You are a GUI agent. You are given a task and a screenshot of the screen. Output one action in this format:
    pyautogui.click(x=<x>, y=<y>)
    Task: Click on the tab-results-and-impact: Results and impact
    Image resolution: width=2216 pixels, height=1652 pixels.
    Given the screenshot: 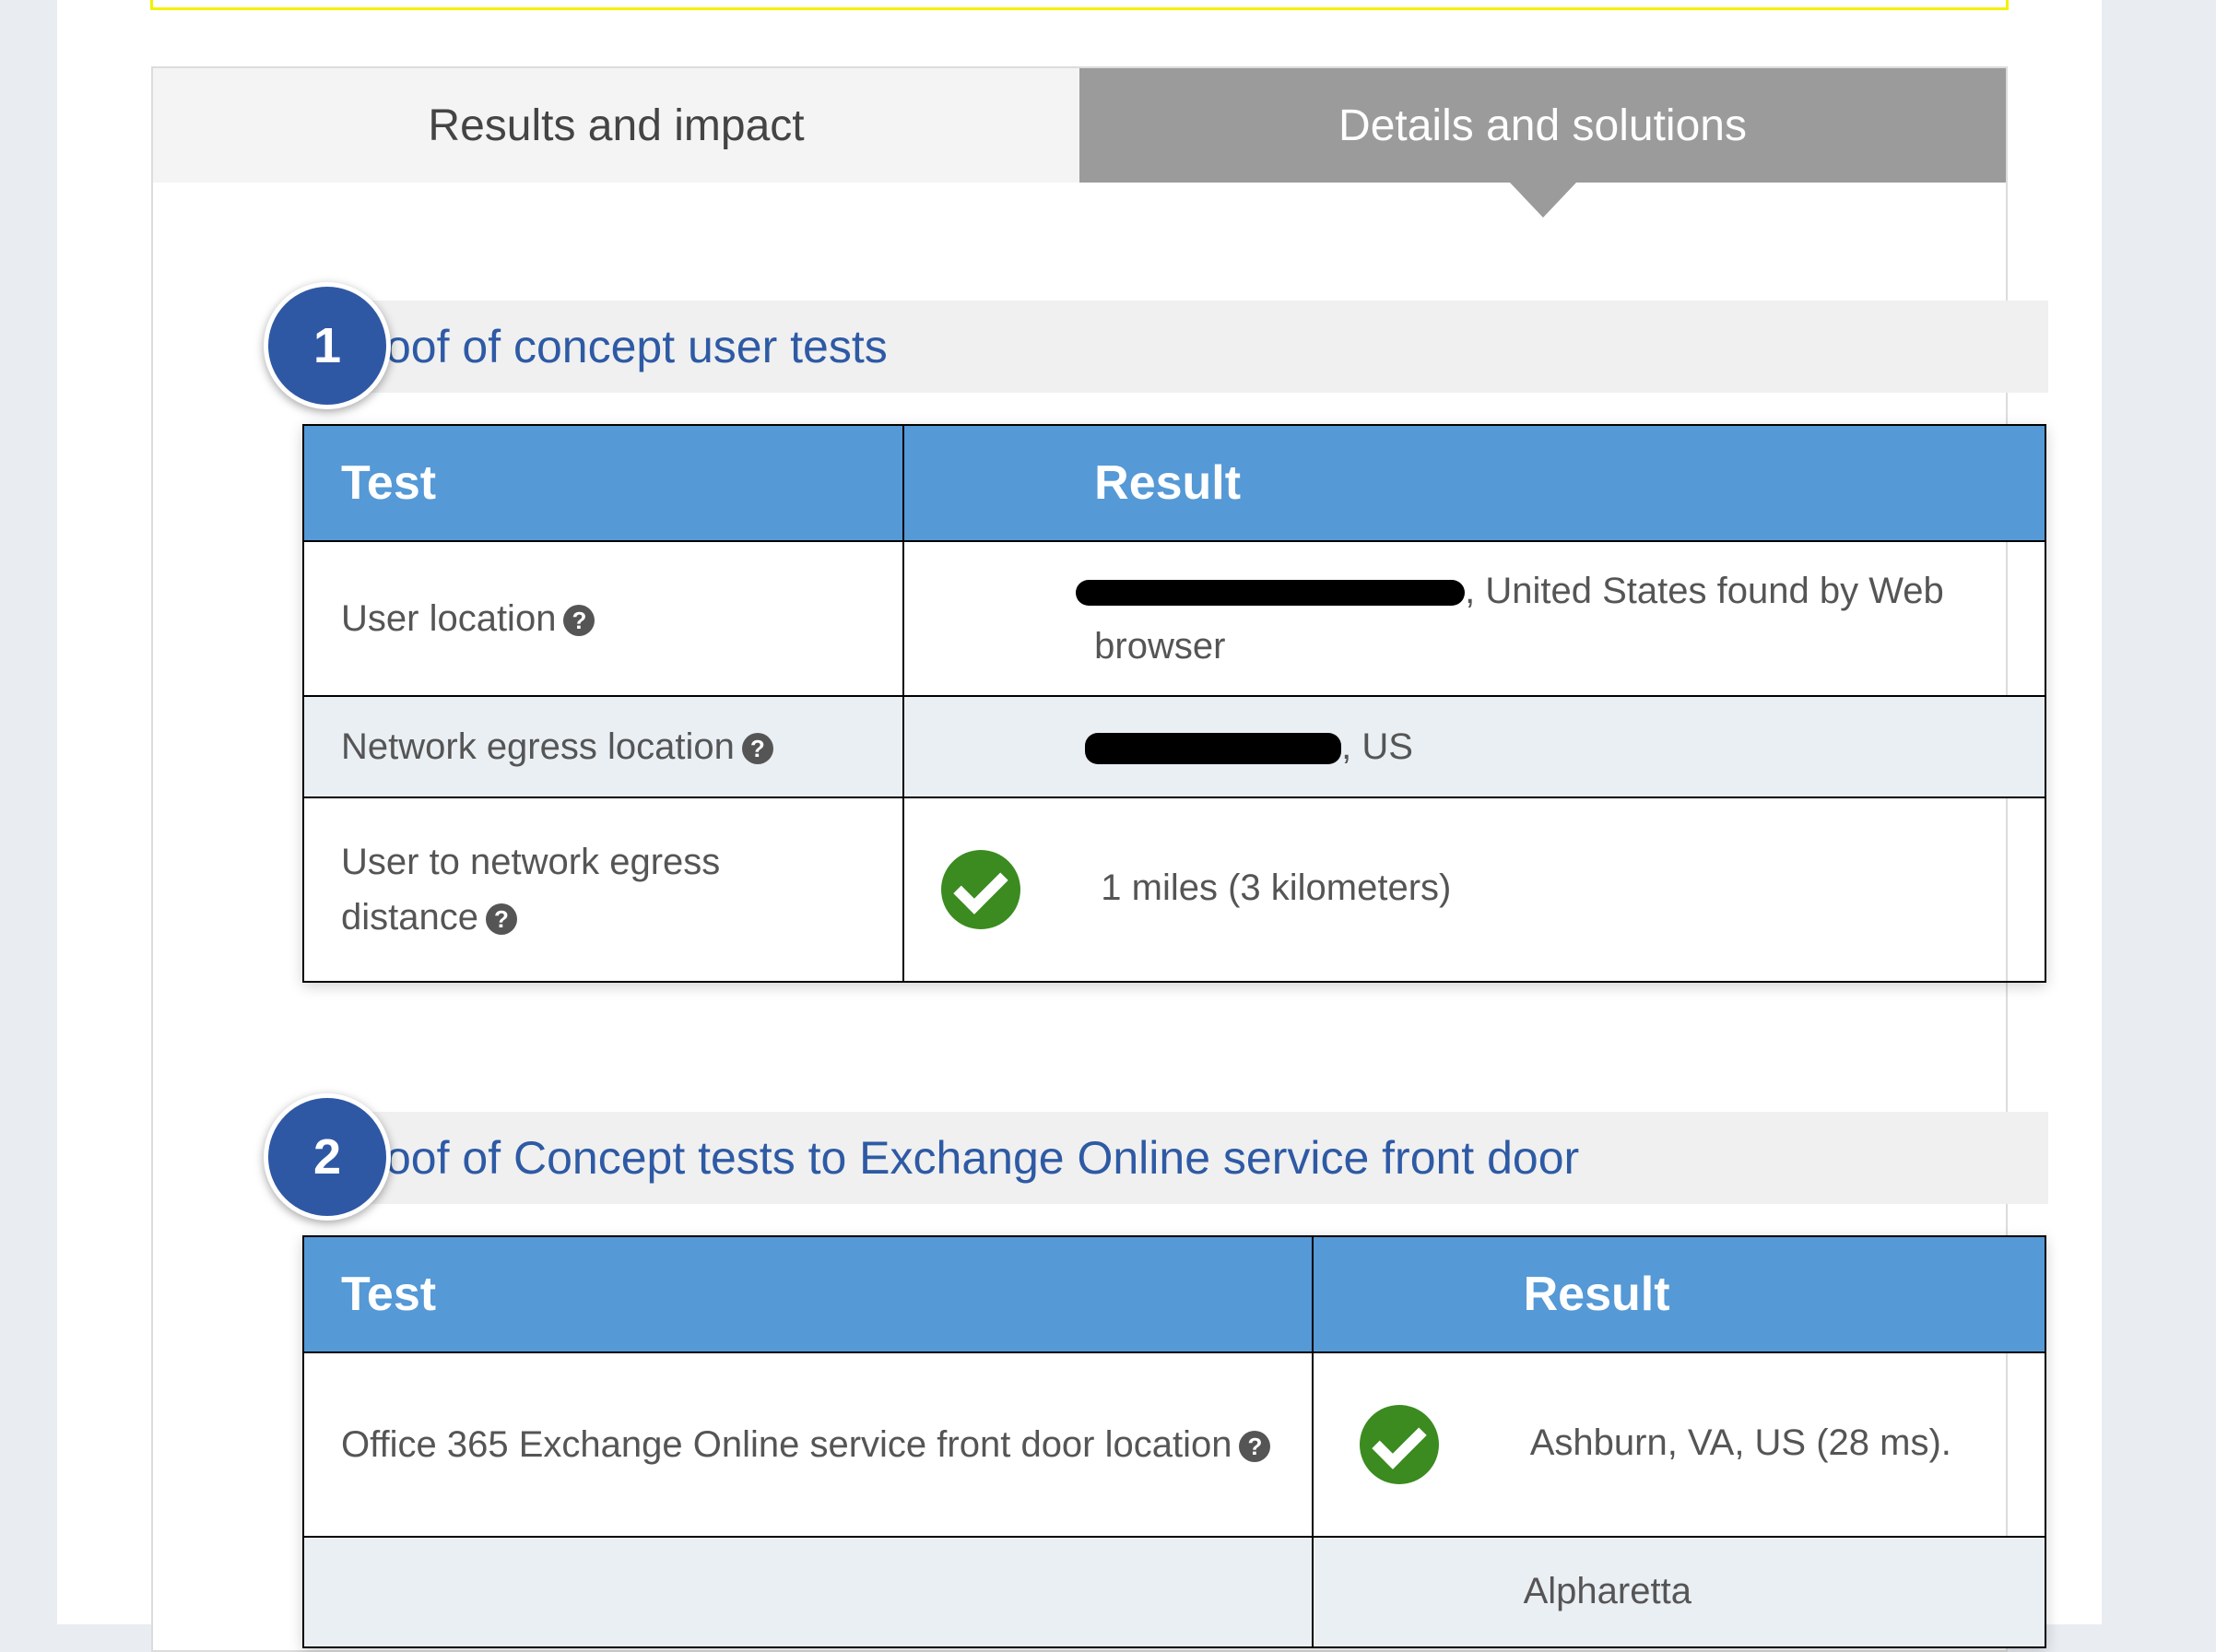 What is the action you would take?
    pyautogui.click(x=616, y=125)
    